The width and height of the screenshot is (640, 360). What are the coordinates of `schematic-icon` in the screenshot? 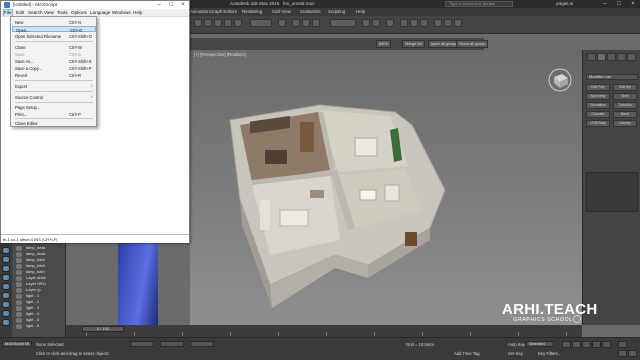 It's located at (414, 23).